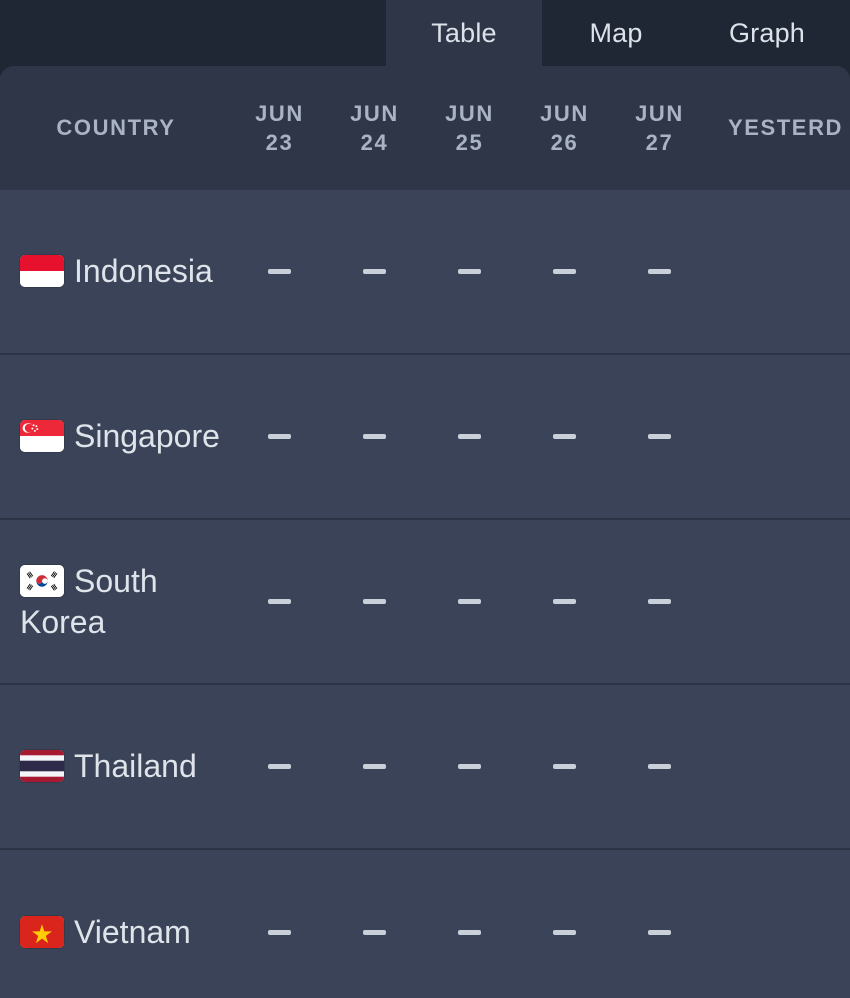 The image size is (850, 998). What do you see at coordinates (564, 128) in the screenshot?
I see `column-header-jun-26: JUN 26` at bounding box center [564, 128].